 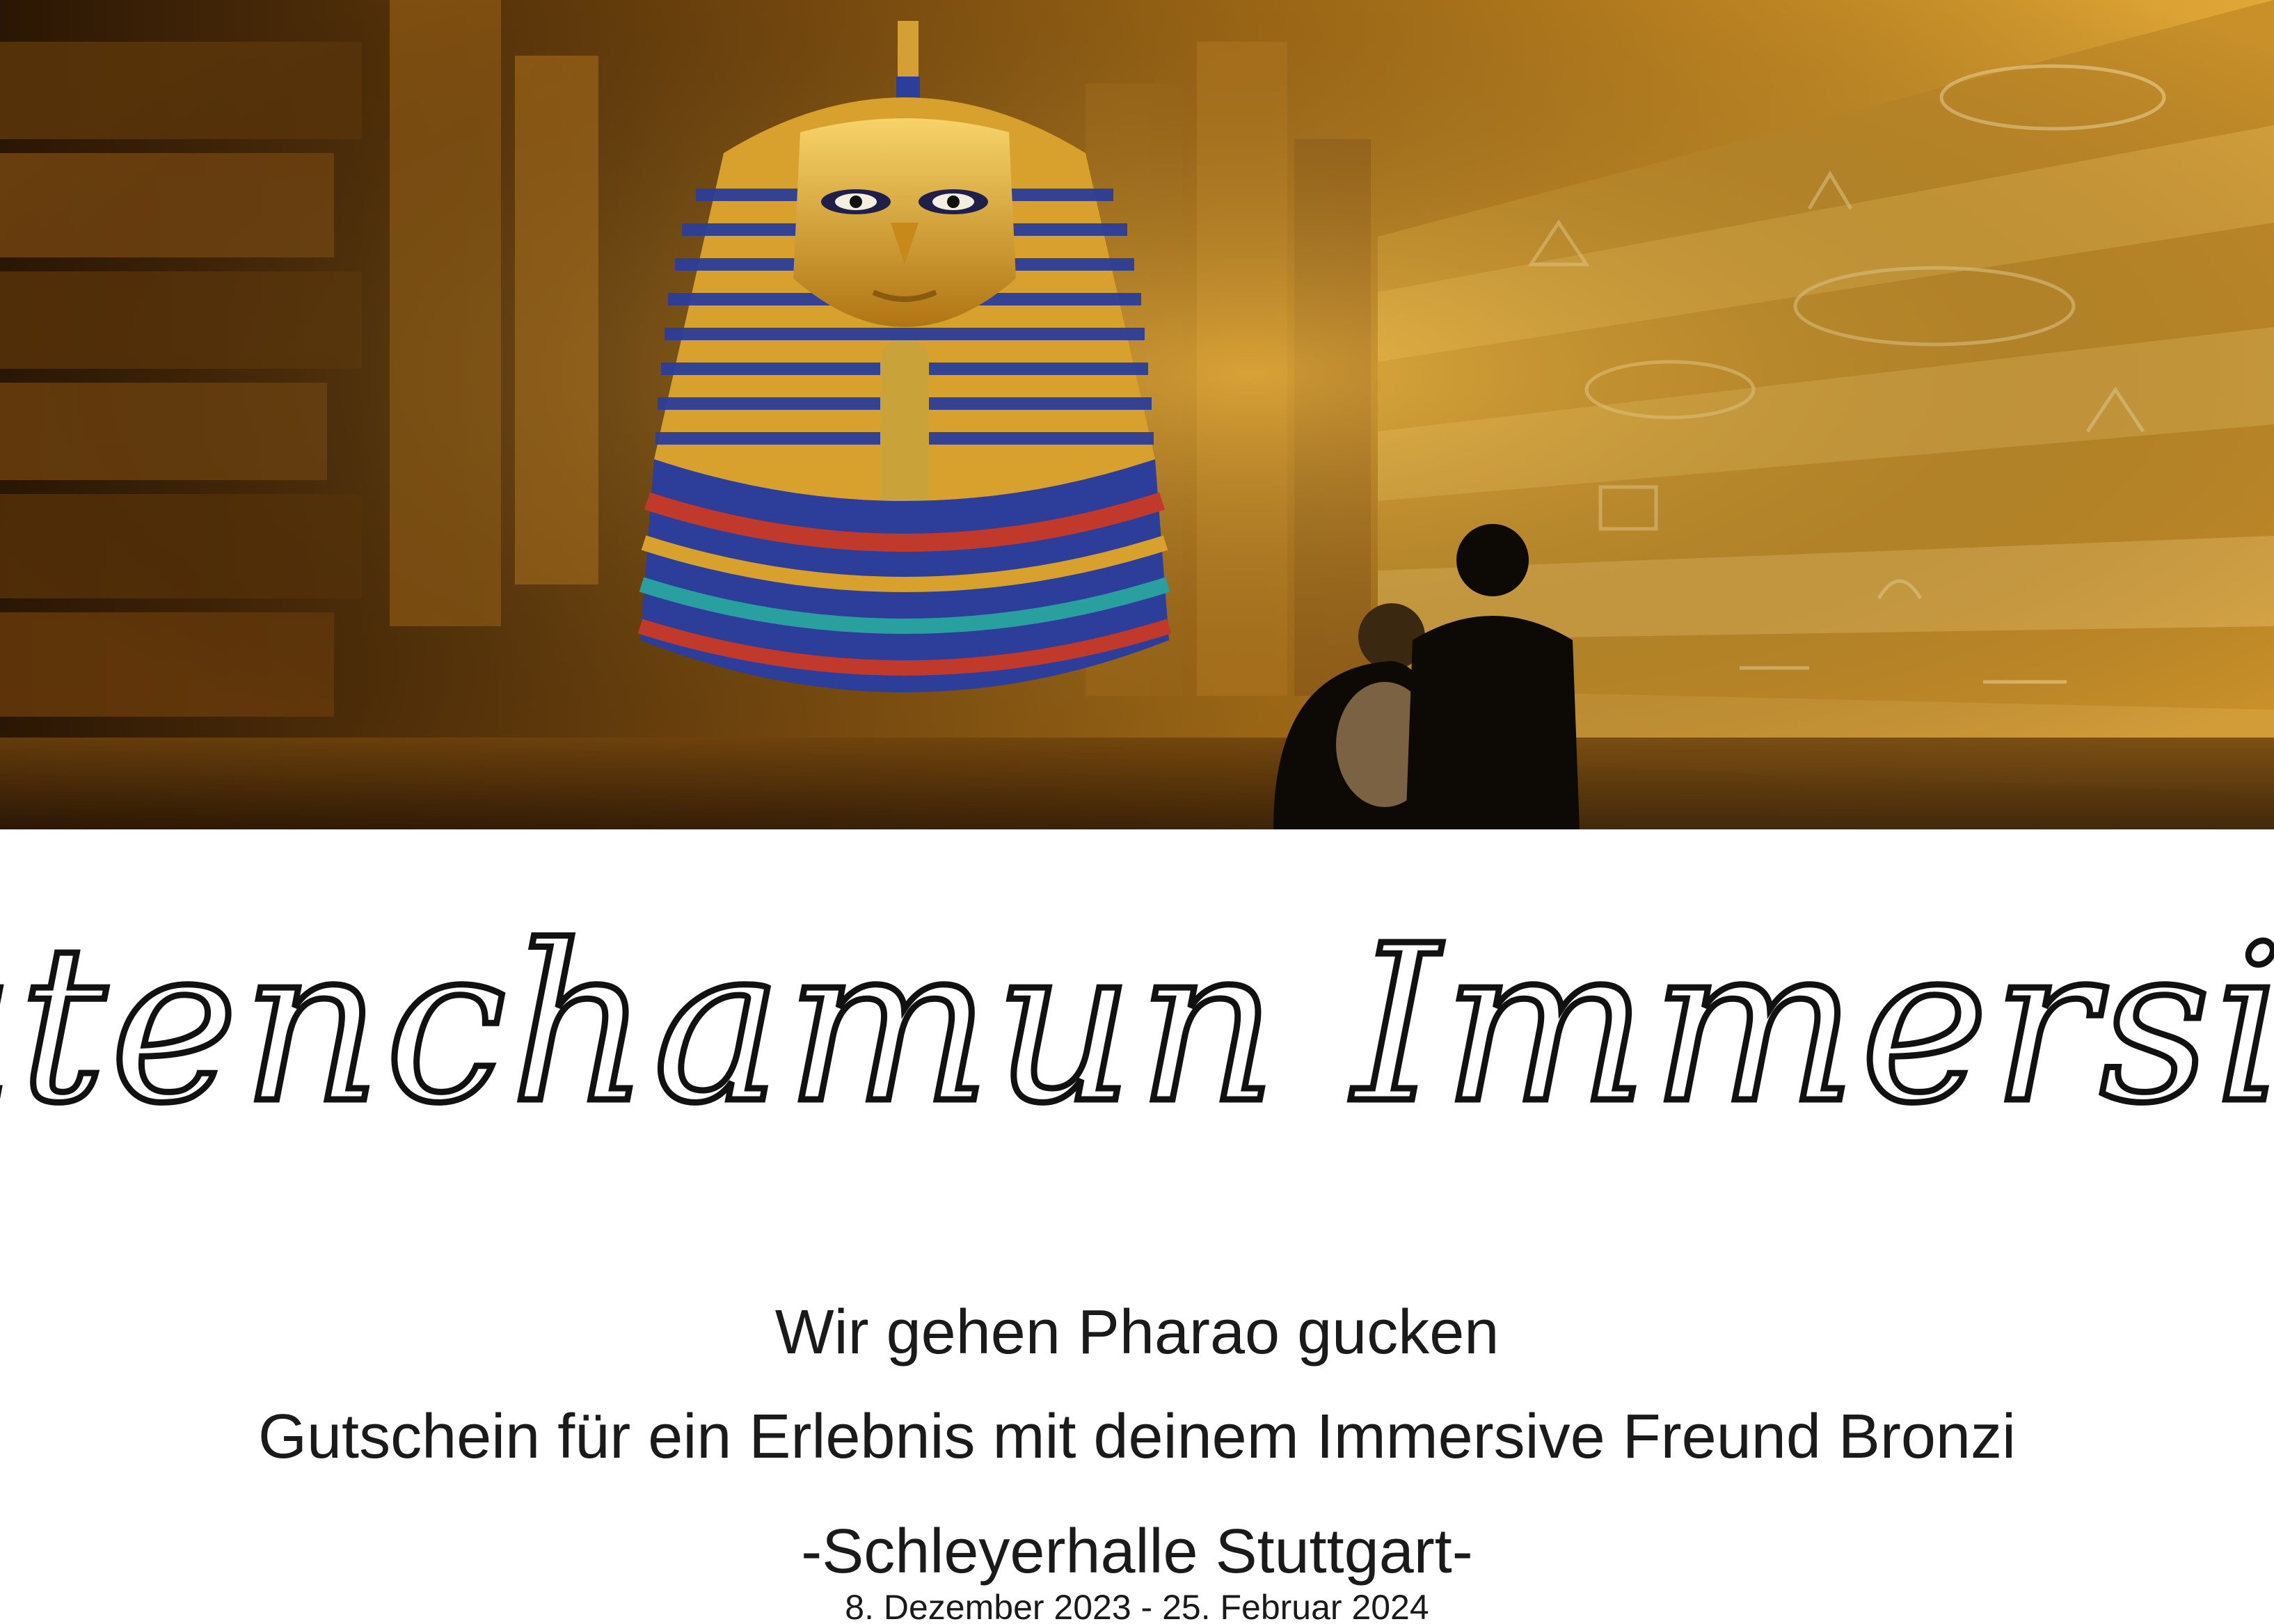 What do you see at coordinates (1137, 1551) in the screenshot?
I see `venue: -Schleyerhalle Stuttgart-` at bounding box center [1137, 1551].